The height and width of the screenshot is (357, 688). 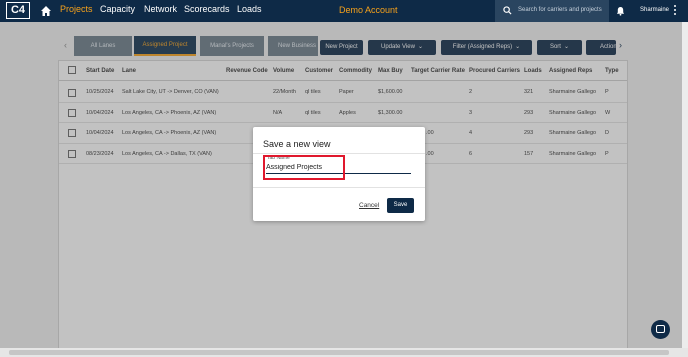 What do you see at coordinates (46, 11) in the screenshot?
I see `home-icon` at bounding box center [46, 11].